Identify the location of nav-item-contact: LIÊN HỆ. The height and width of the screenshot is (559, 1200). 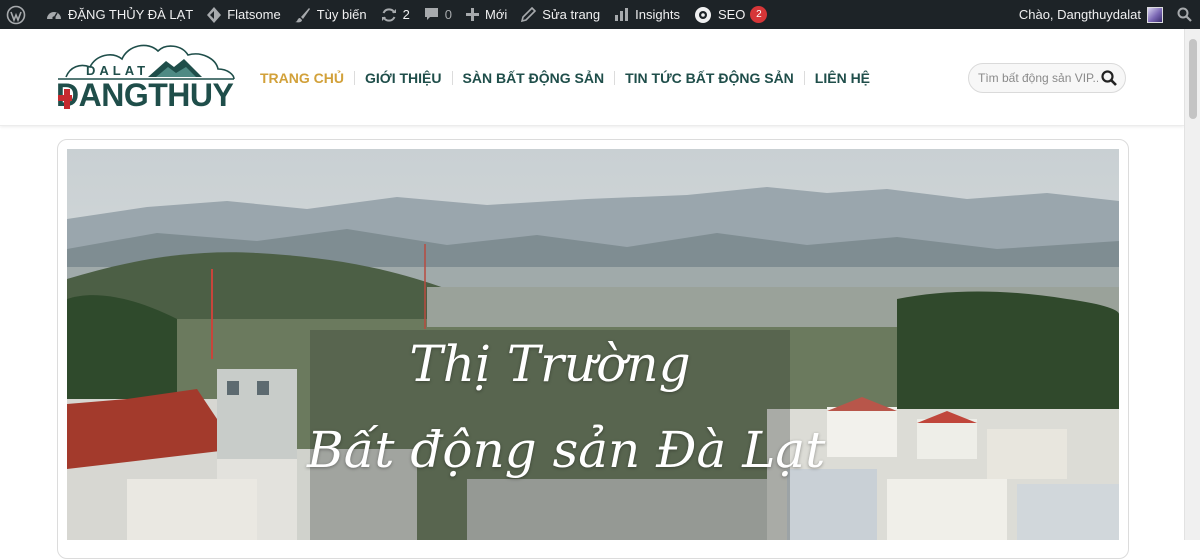
(842, 78).